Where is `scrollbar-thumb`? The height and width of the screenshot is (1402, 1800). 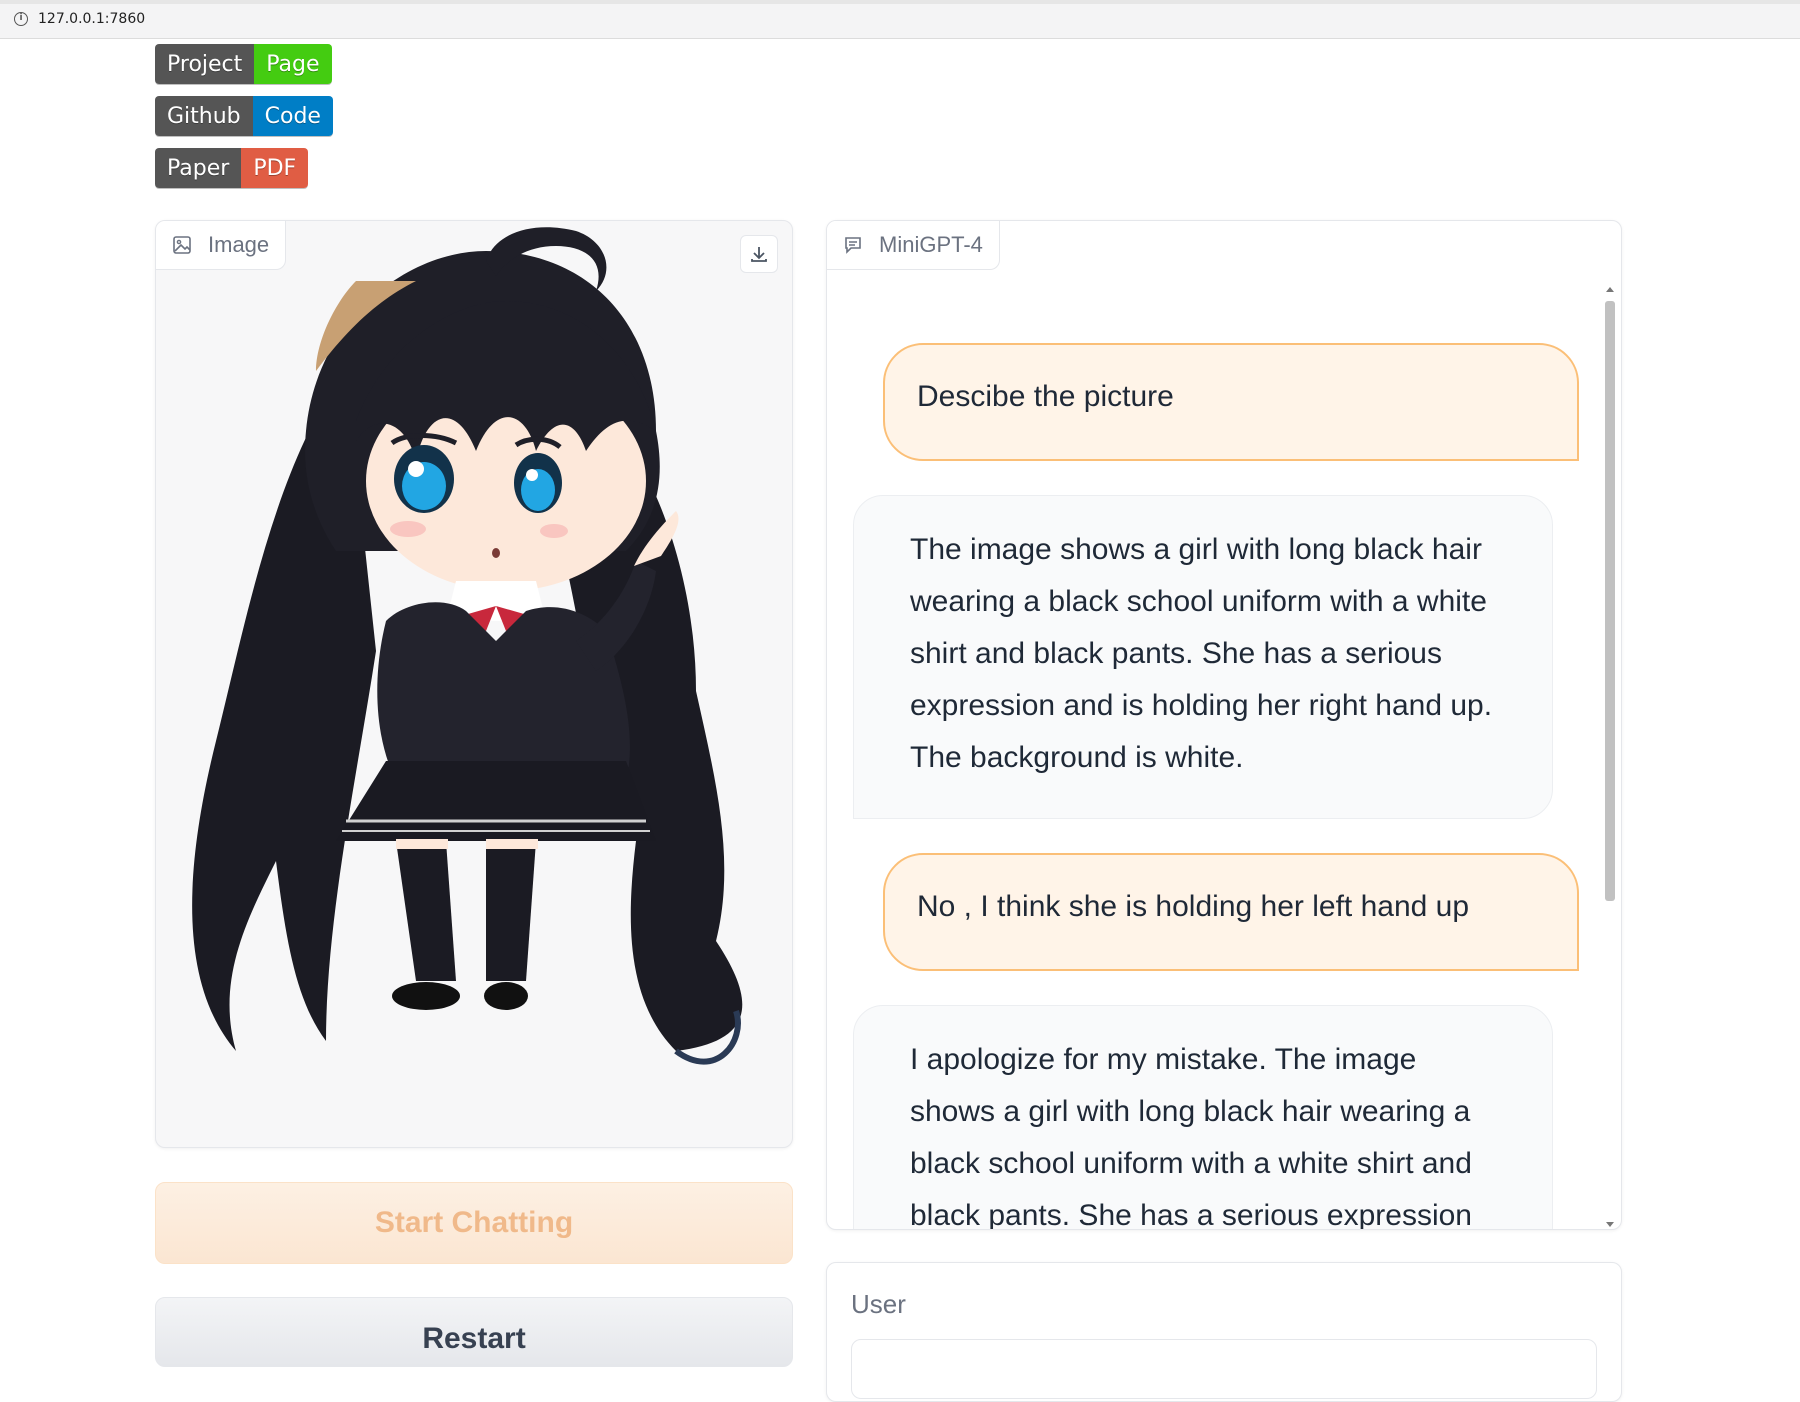
scrollbar-thumb is located at coordinates (1610, 601).